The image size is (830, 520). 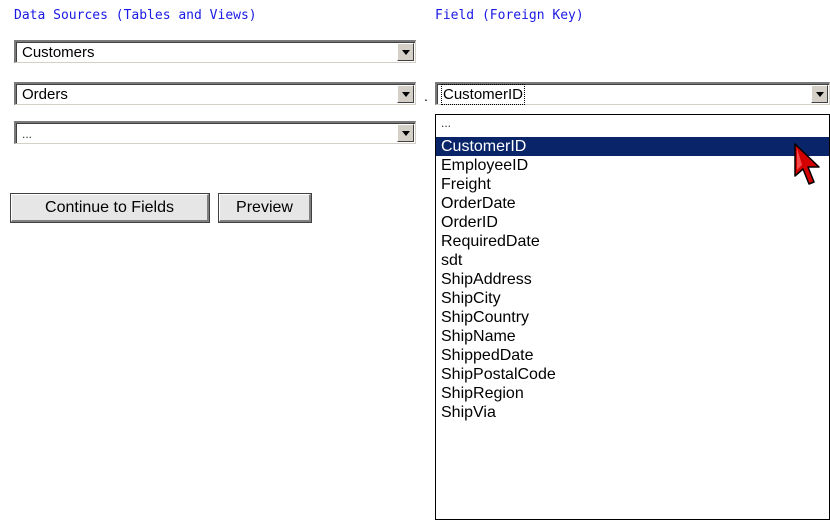 What do you see at coordinates (807, 164) in the screenshot?
I see `pointer-arrow-icon` at bounding box center [807, 164].